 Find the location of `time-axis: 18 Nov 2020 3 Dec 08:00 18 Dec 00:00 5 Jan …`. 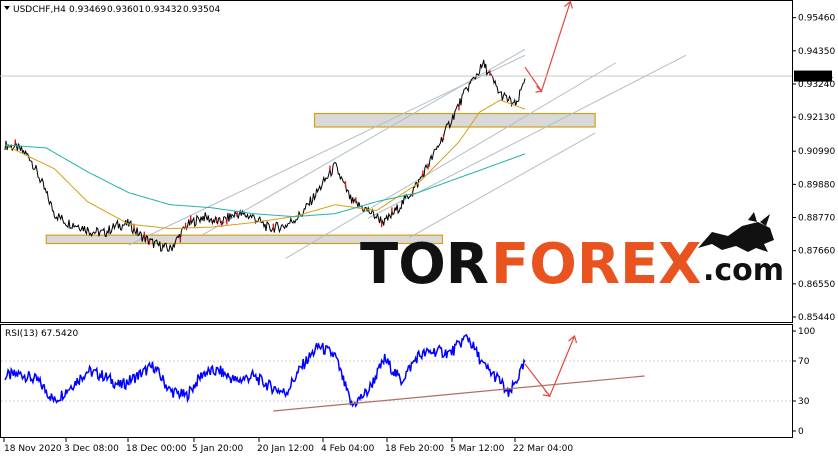

time-axis: 18 Nov 2020 3 Dec 08:00 18 Dec 00:00 5 Jan … is located at coordinates (288, 446).